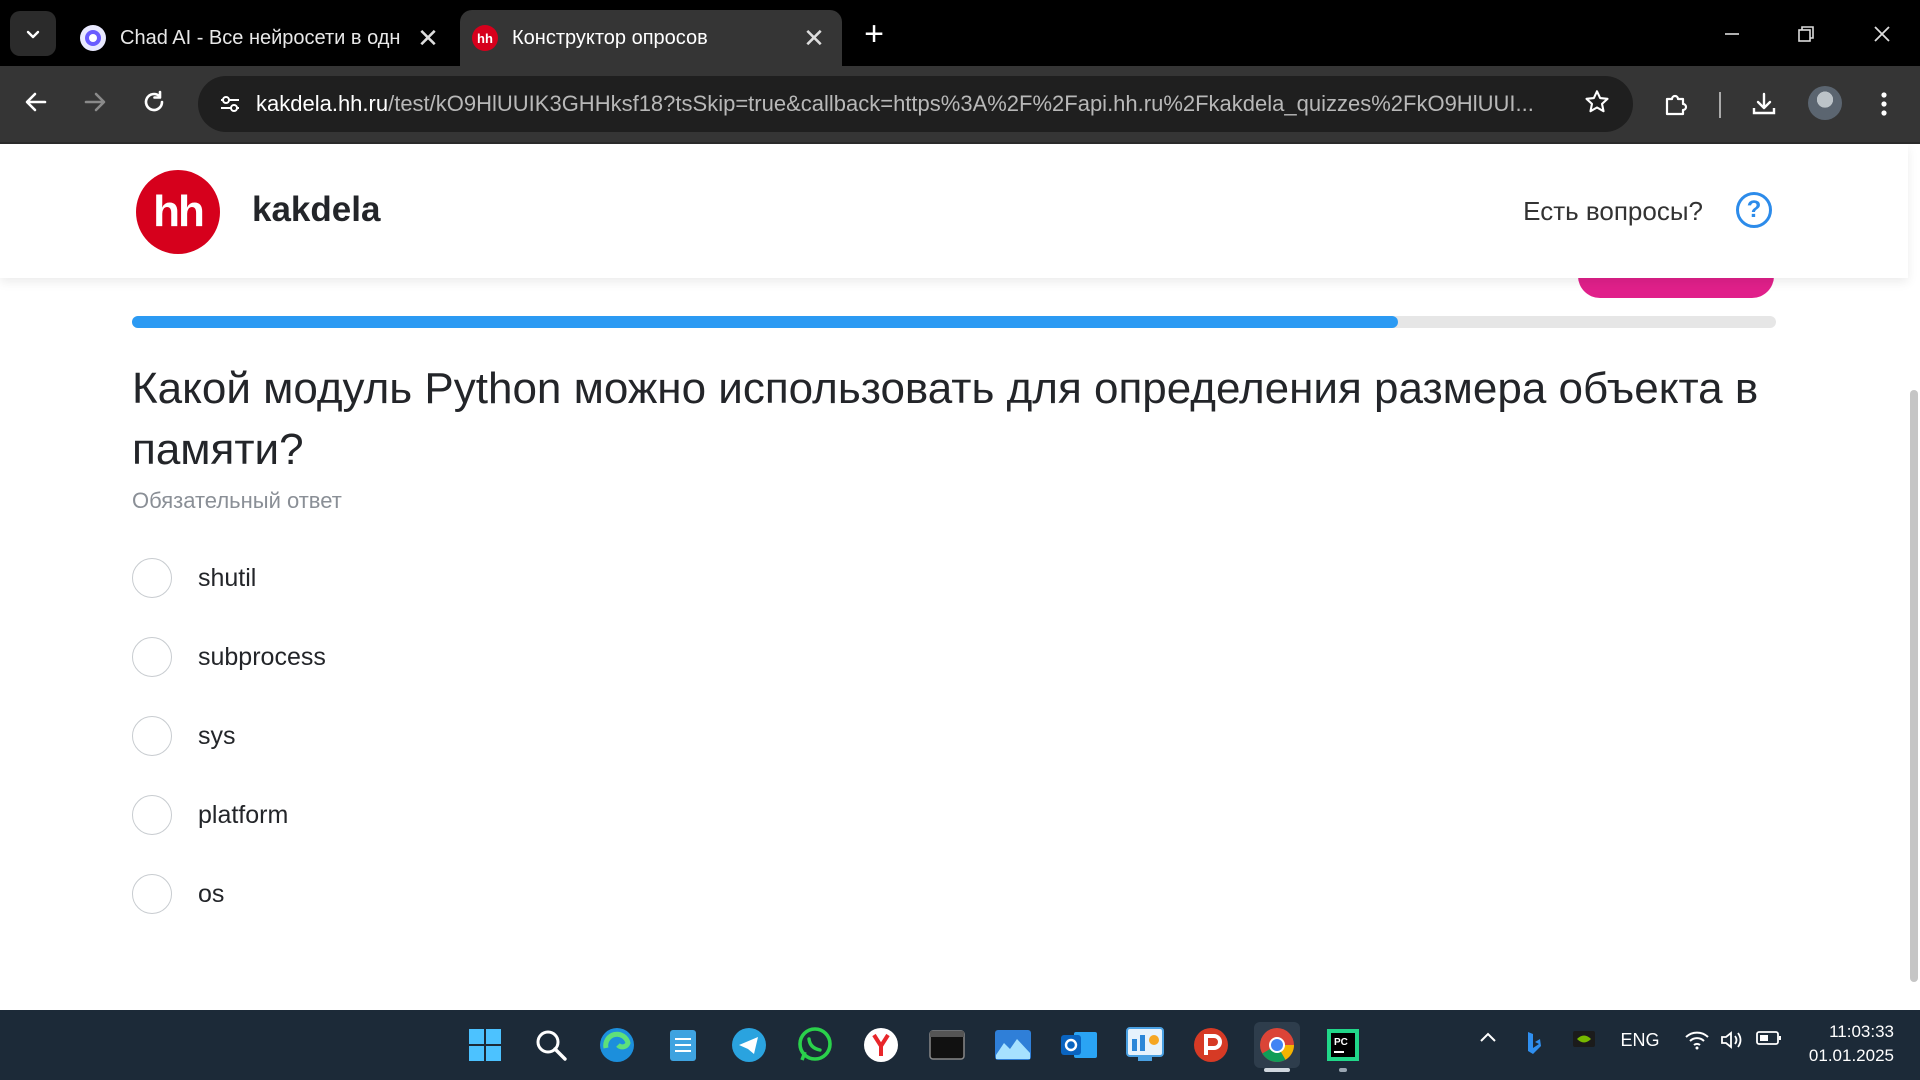 Image resolution: width=1920 pixels, height=1080 pixels. Describe the element at coordinates (485, 38) in the screenshot. I see `hh-icon: hh` at that location.